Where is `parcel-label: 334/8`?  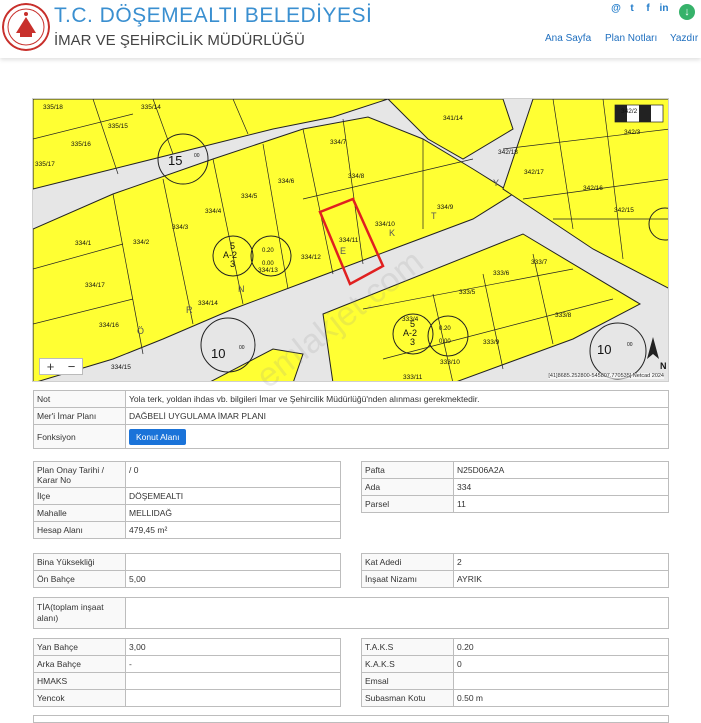
parcel-label: 334/8 is located at coordinates (356, 176).